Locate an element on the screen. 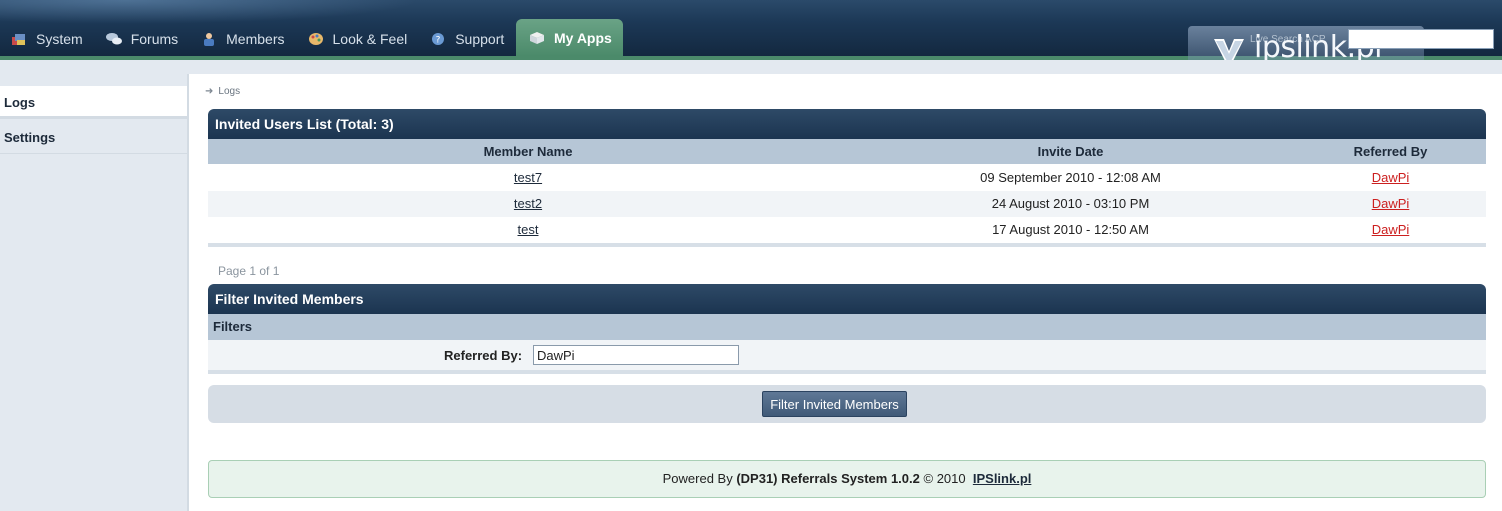  table-row: test 17 August 2010 - 12:50 AM DawPi is located at coordinates (847, 230).